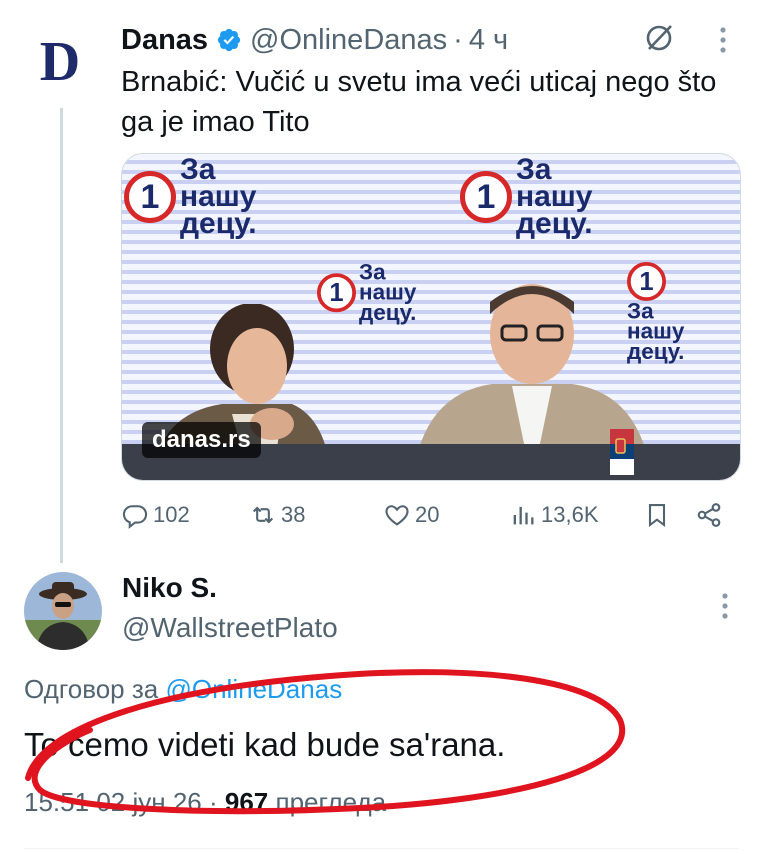 Image resolution: width=763 pixels, height=854 pixels. I want to click on share-button, so click(711, 515).